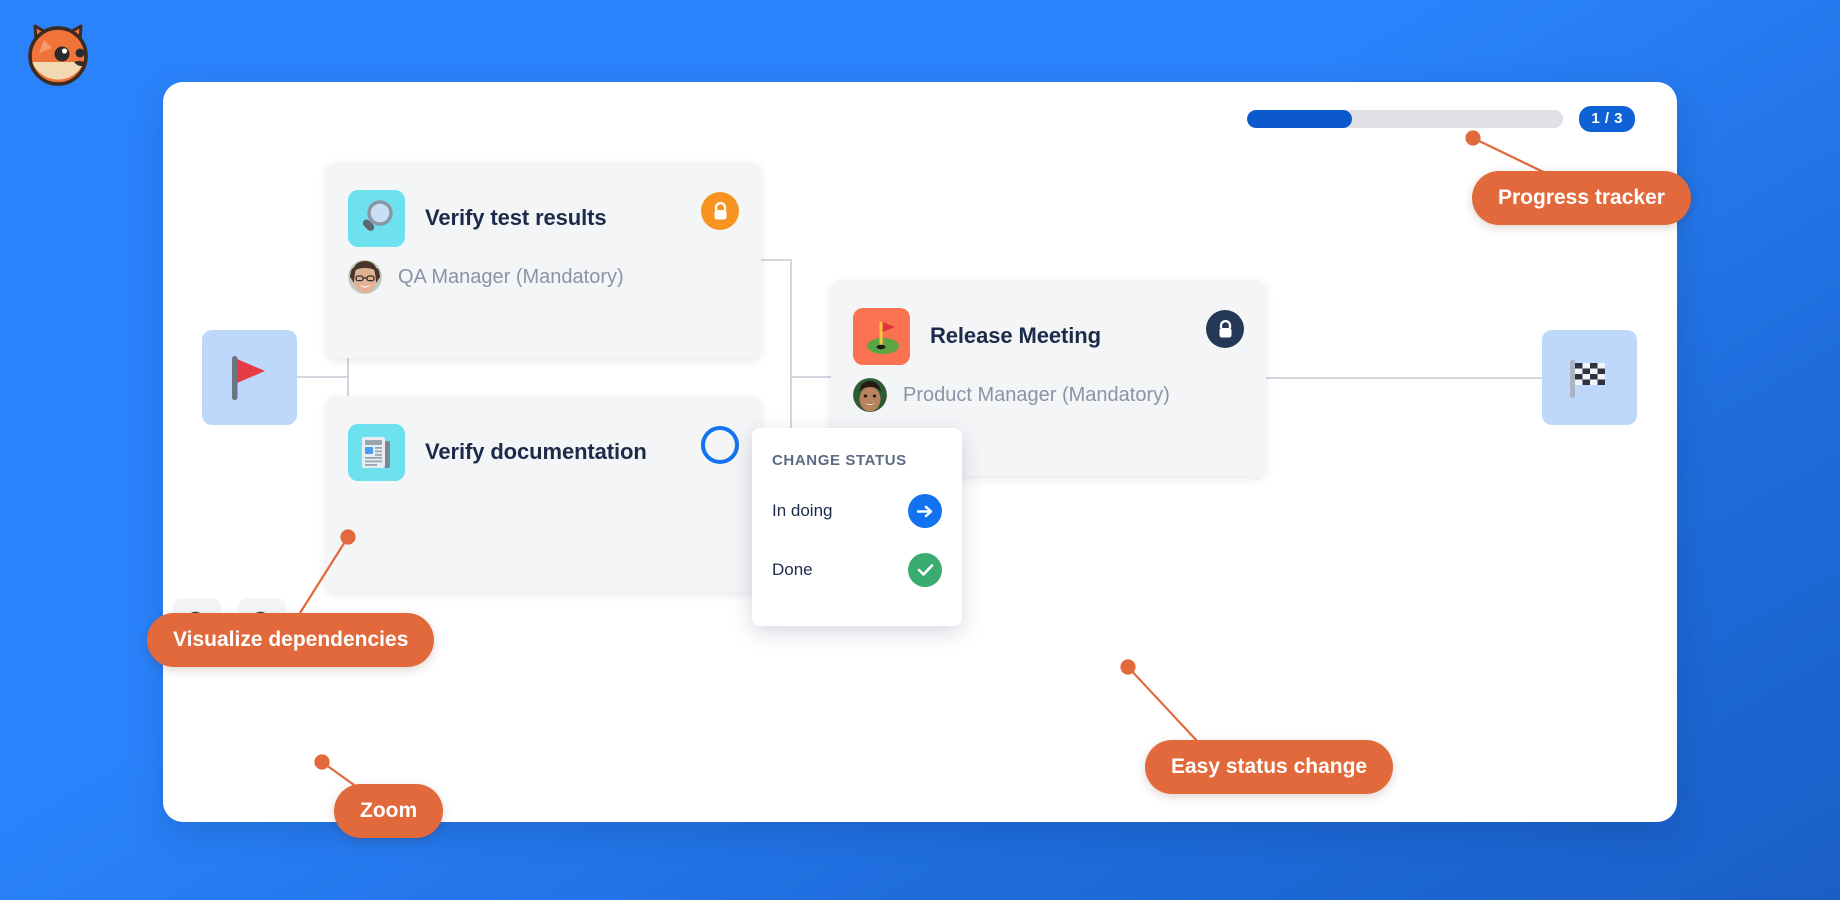 This screenshot has height=900, width=1840. Describe the element at coordinates (543, 494) in the screenshot. I see `task-card-verify-documentation: Verify documentation` at that location.